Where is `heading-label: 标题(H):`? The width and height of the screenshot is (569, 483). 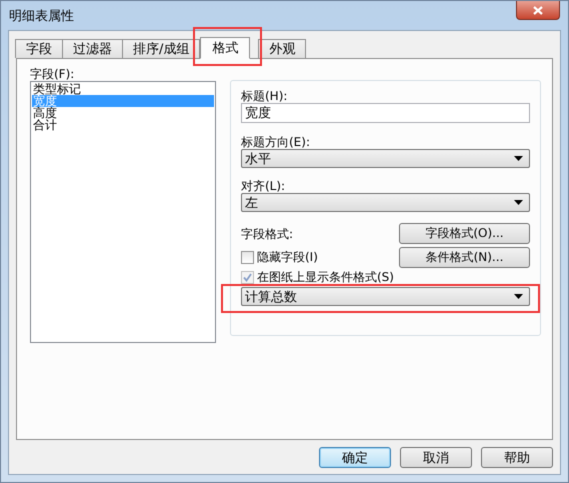
heading-label: 标题(H): is located at coordinates (264, 96).